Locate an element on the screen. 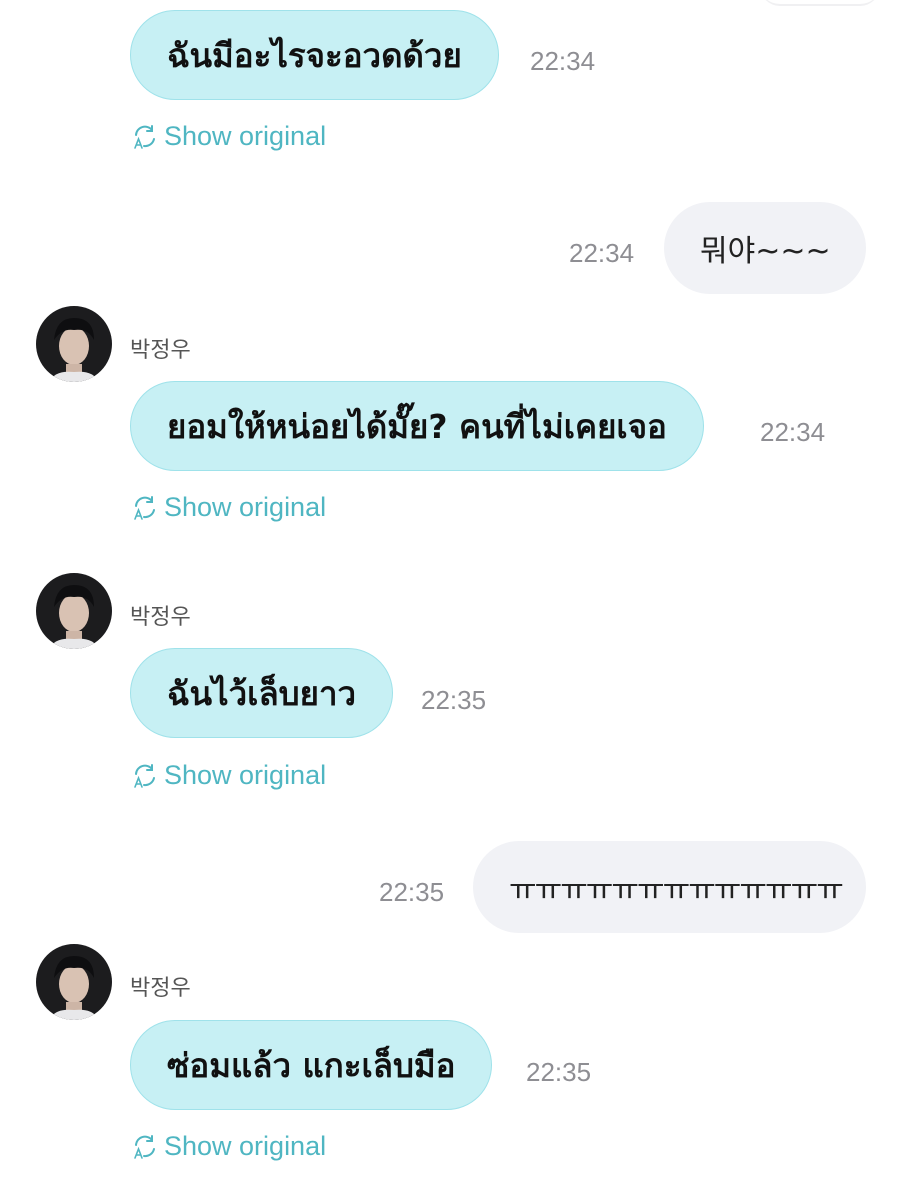 The image size is (906, 1200). outgoing-message-bubble: 뭐야~~~ is located at coordinates (765, 248).